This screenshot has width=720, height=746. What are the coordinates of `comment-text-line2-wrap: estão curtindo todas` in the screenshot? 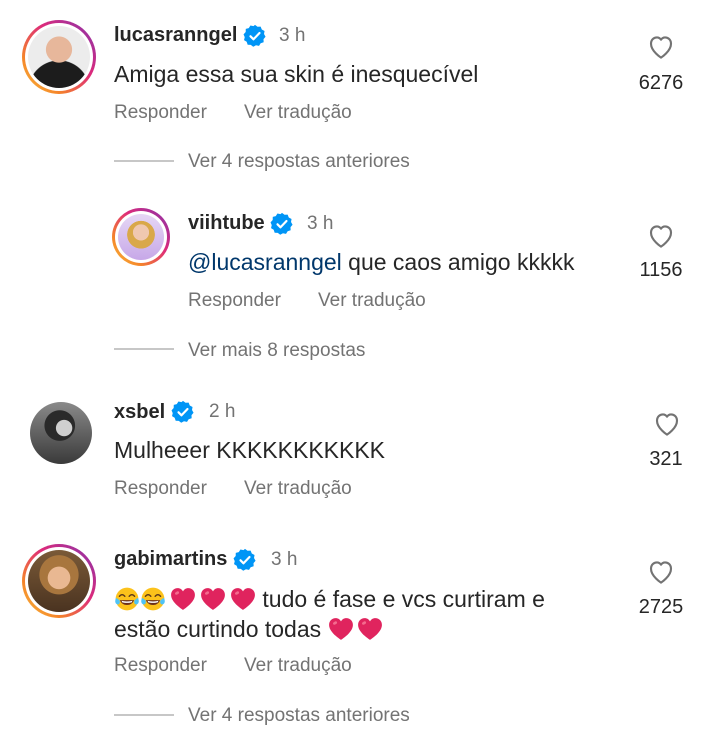 It's located at (248, 629).